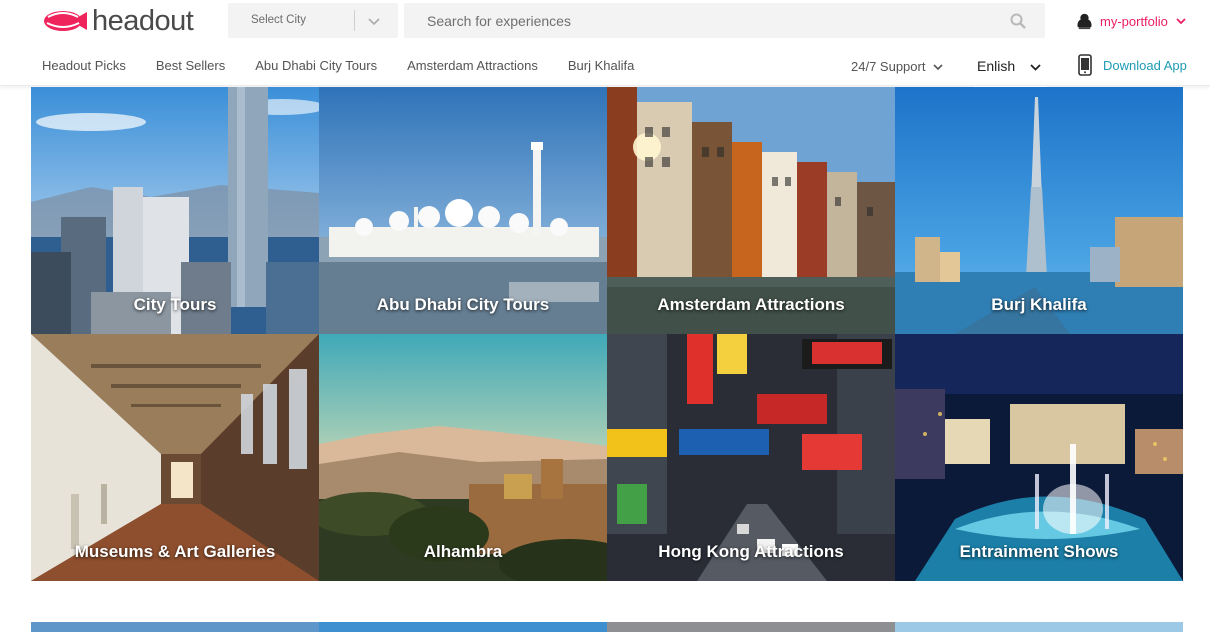  Describe the element at coordinates (601, 65) in the screenshot. I see `nav-item-burj-khalifa: Burj Khalifa` at that location.